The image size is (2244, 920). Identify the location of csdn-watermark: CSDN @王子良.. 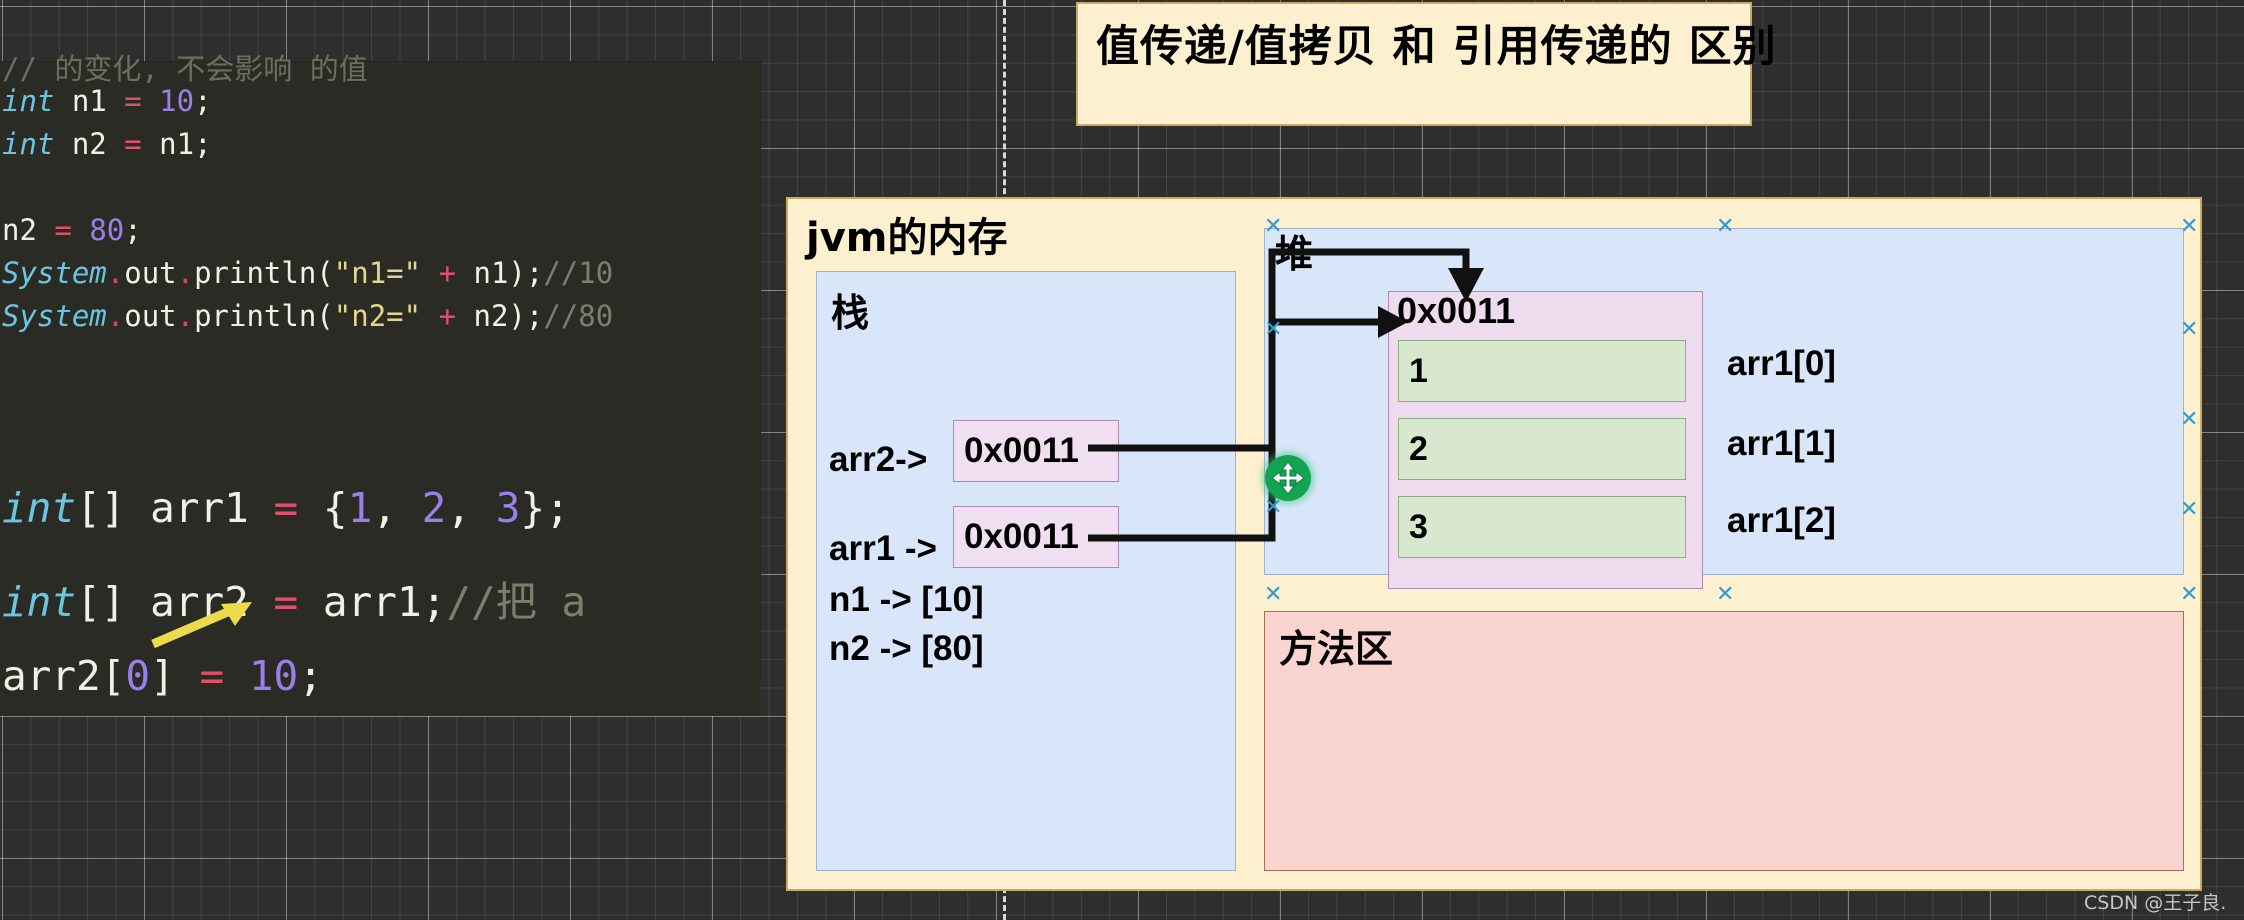
(2155, 903).